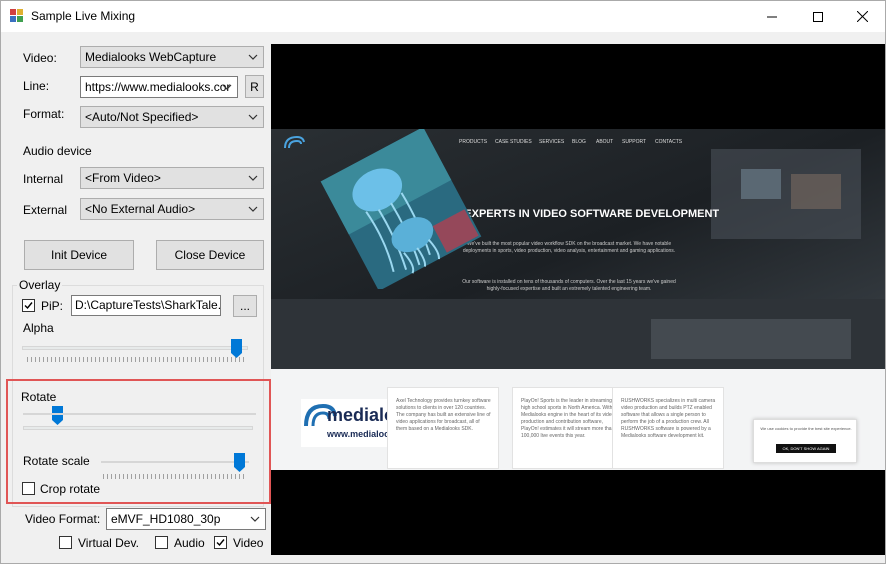 Image resolution: width=886 pixels, height=564 pixels. I want to click on minimize-button, so click(772, 16).